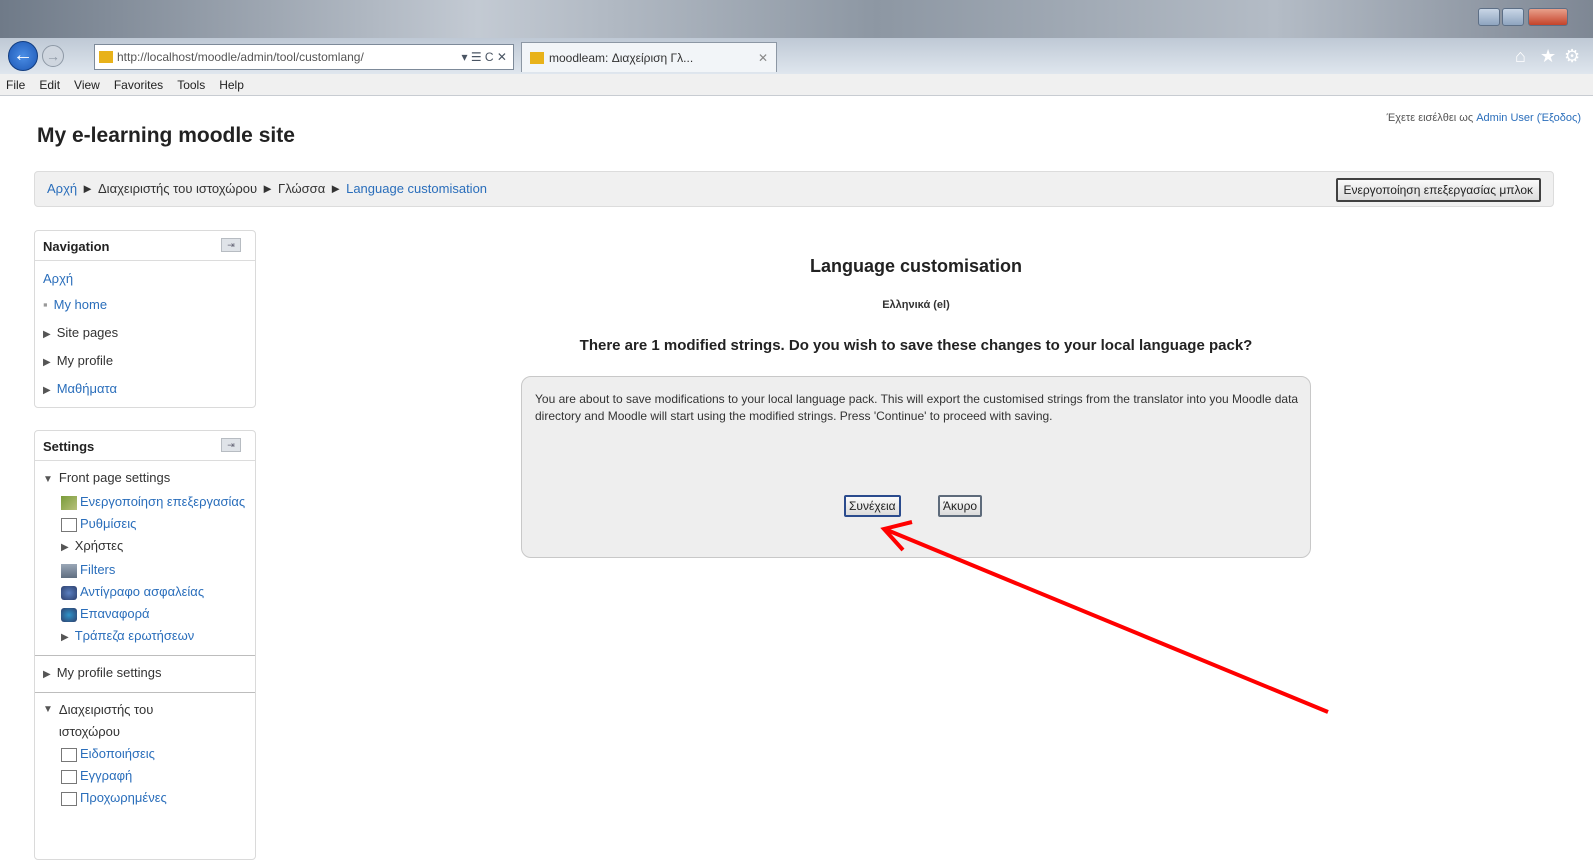 This screenshot has height=860, width=1593. What do you see at coordinates (62, 188) in the screenshot?
I see `breadcrumb-home: Αρχή` at bounding box center [62, 188].